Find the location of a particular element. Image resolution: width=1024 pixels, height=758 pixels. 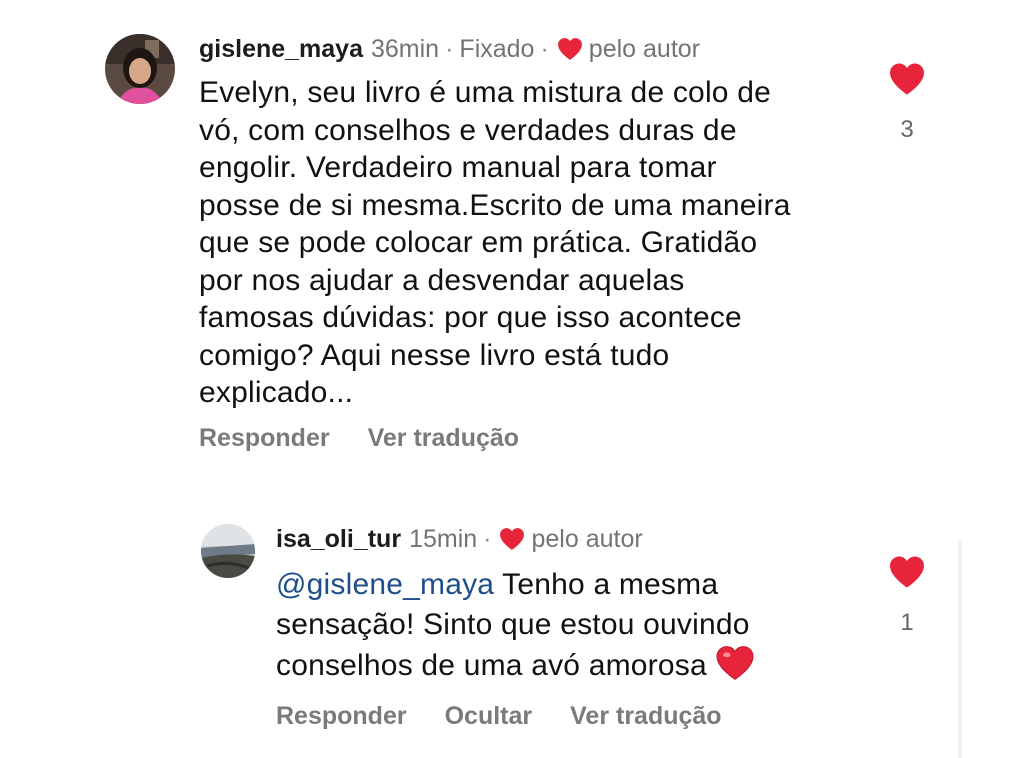

comment-text: conselhos de uma avó amorosa is located at coordinates (491, 665).